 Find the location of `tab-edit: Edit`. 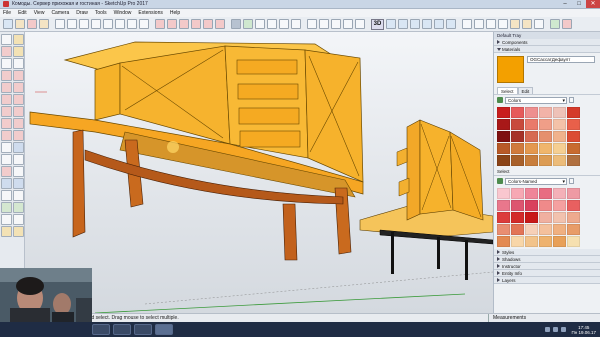

tab-edit: Edit is located at coordinates (525, 90).